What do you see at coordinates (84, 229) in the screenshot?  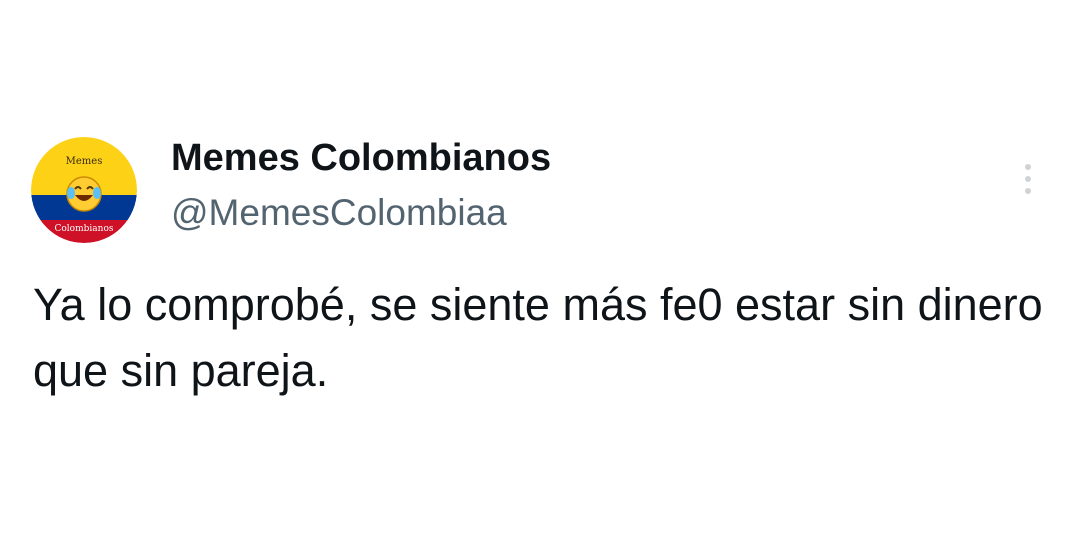 I see `avatar-bottom-text: Colombianos` at bounding box center [84, 229].